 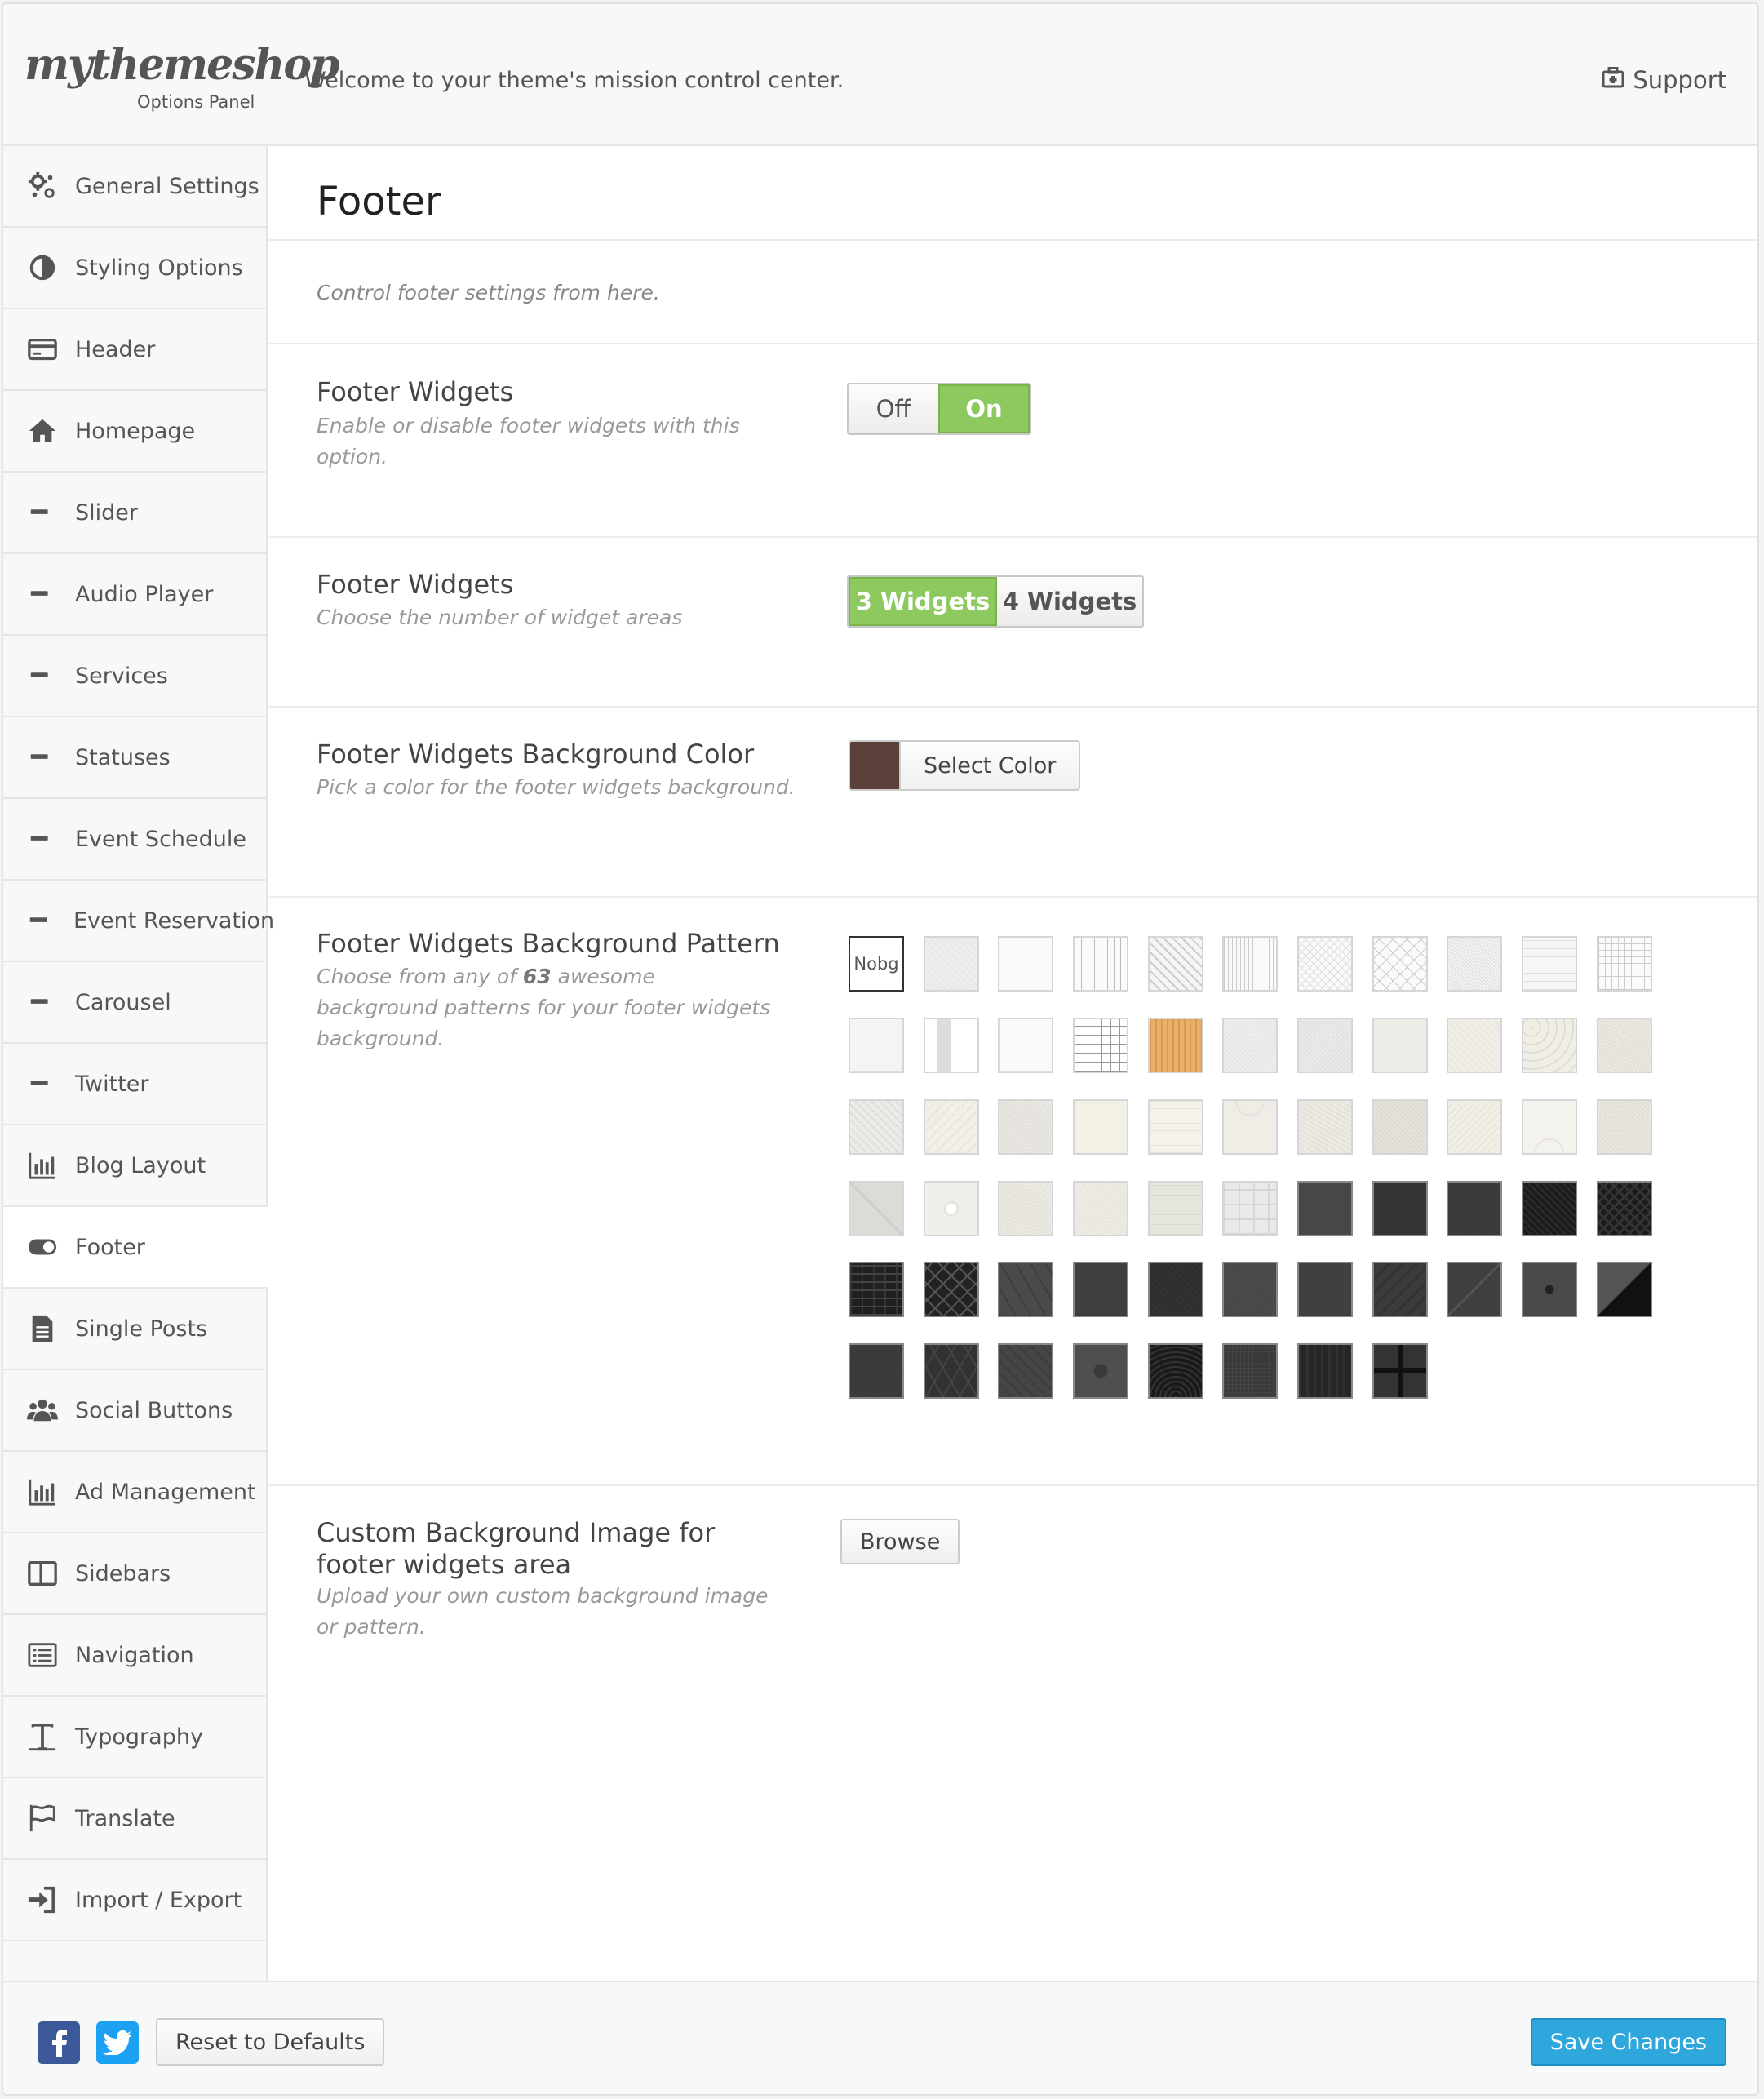 What do you see at coordinates (134, 1656) in the screenshot?
I see `sidebar-item-navigation: Navigation` at bounding box center [134, 1656].